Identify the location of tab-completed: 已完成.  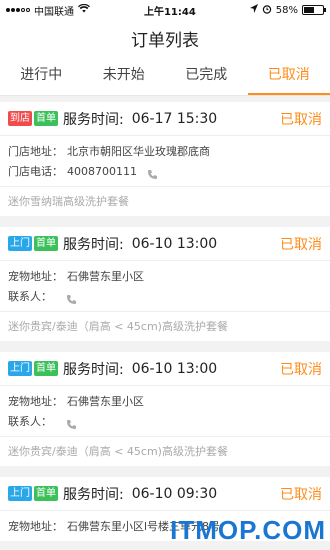
(206, 75).